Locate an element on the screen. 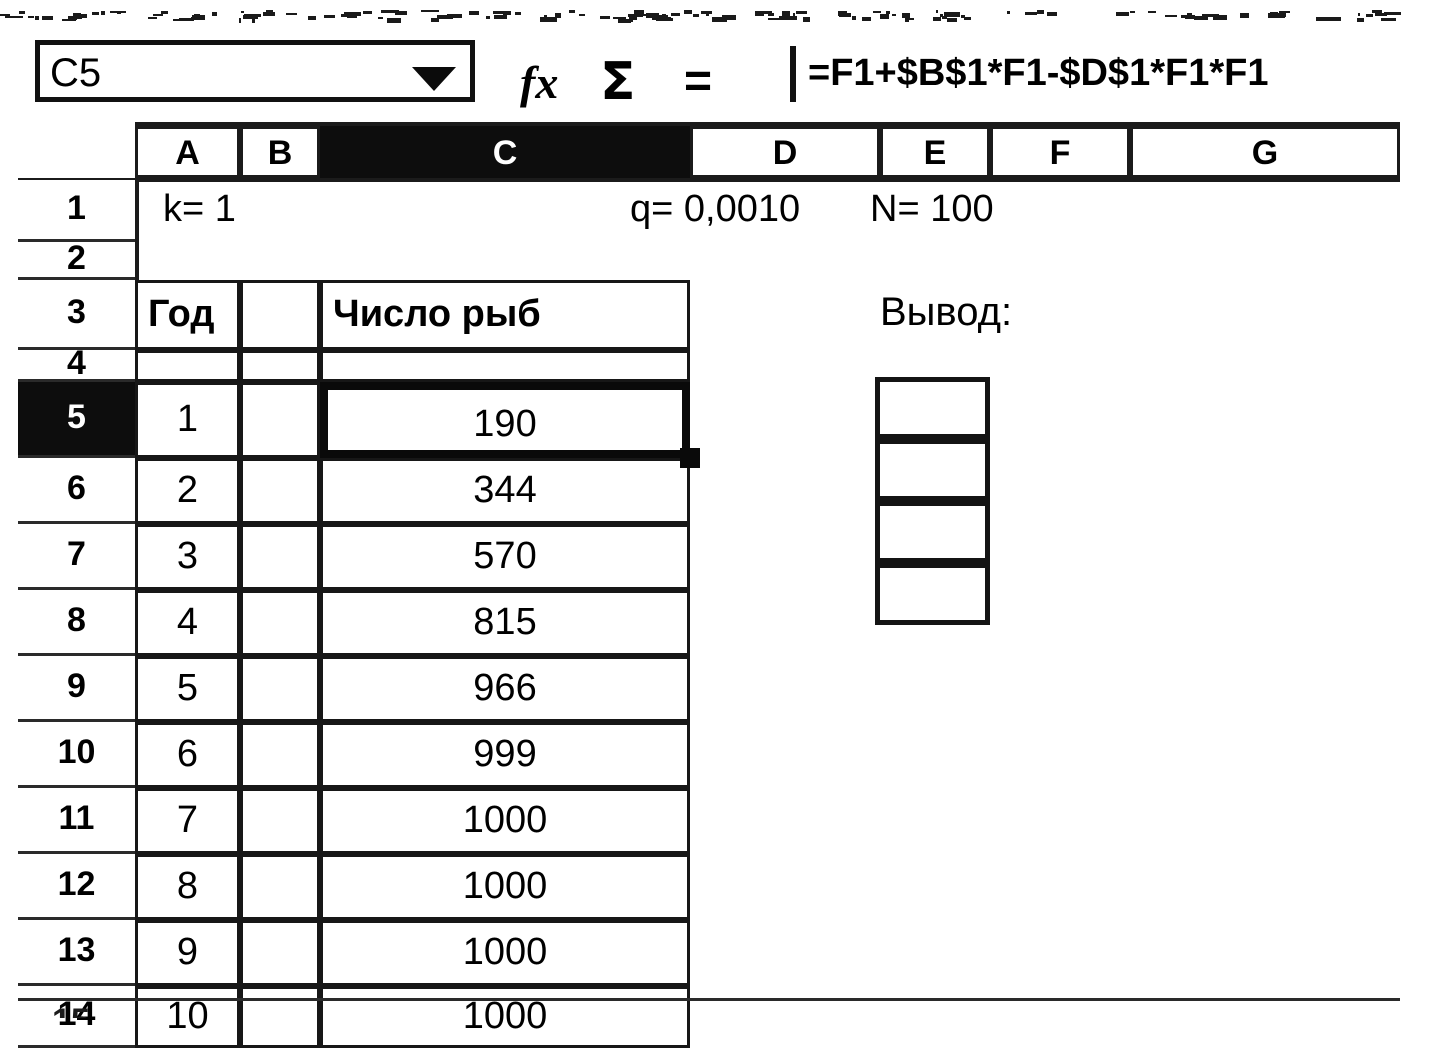 This screenshot has width=1441, height=1048. formula-input: =F1+$B$1*F1-$D$1*F1*F1 is located at coordinates (1110, 74).